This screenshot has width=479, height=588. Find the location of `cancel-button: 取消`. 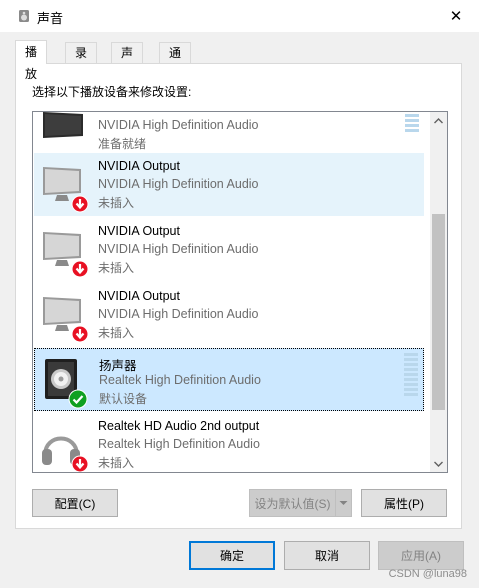

cancel-button: 取消 is located at coordinates (327, 555).